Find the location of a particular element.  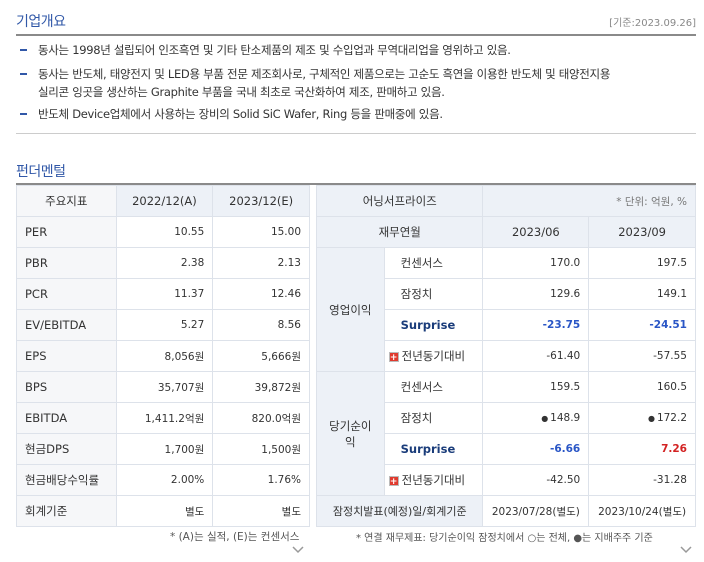

table-row: EPS 8,056원 5,666원 is located at coordinates (163, 356).